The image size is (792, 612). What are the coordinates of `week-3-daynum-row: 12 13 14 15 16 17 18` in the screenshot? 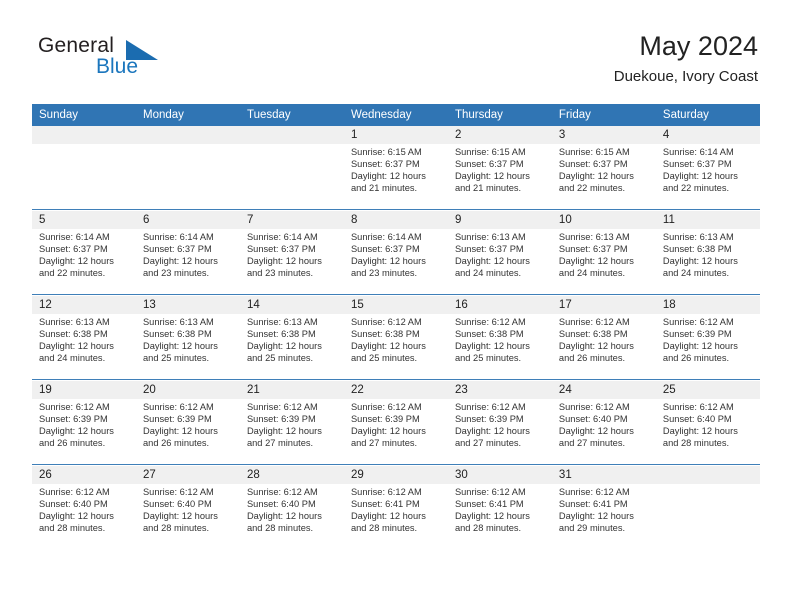 It's located at (396, 305).